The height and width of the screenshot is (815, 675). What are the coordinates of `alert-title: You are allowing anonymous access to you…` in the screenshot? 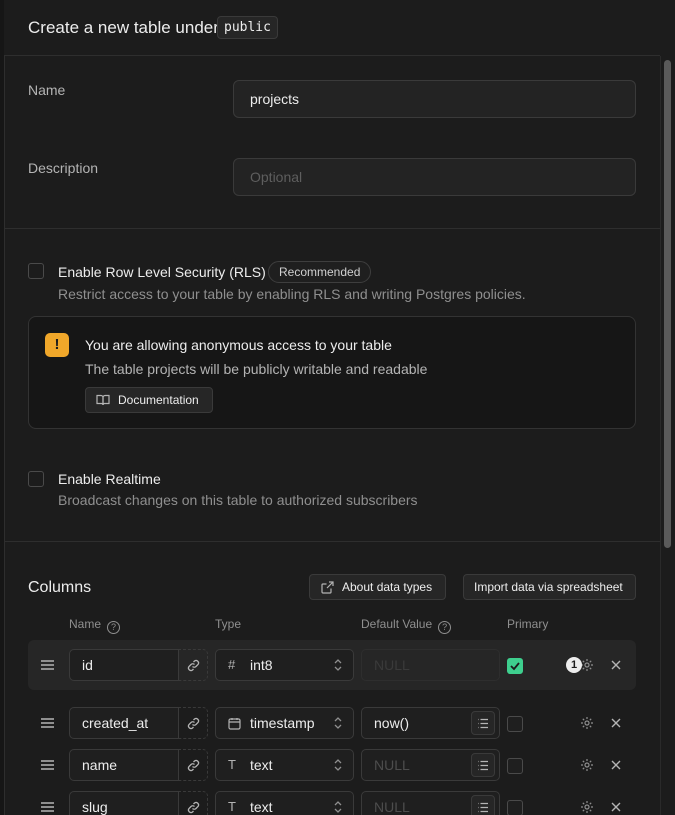 It's located at (238, 345).